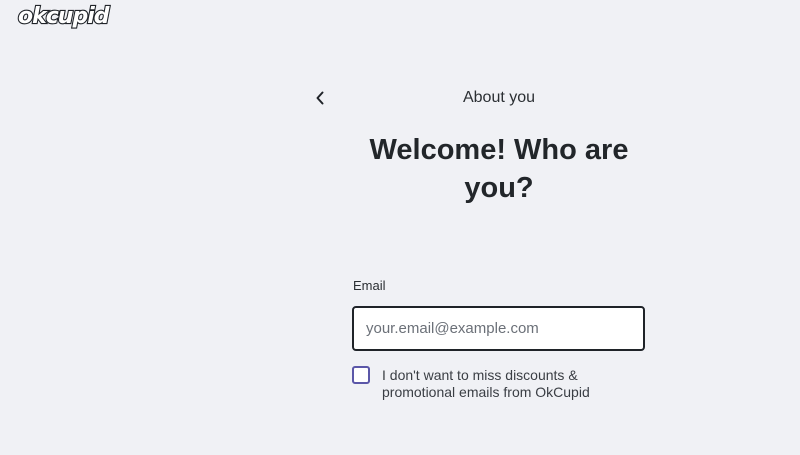  Describe the element at coordinates (499, 169) in the screenshot. I see `page-title: Welcome! Who are you?` at that location.